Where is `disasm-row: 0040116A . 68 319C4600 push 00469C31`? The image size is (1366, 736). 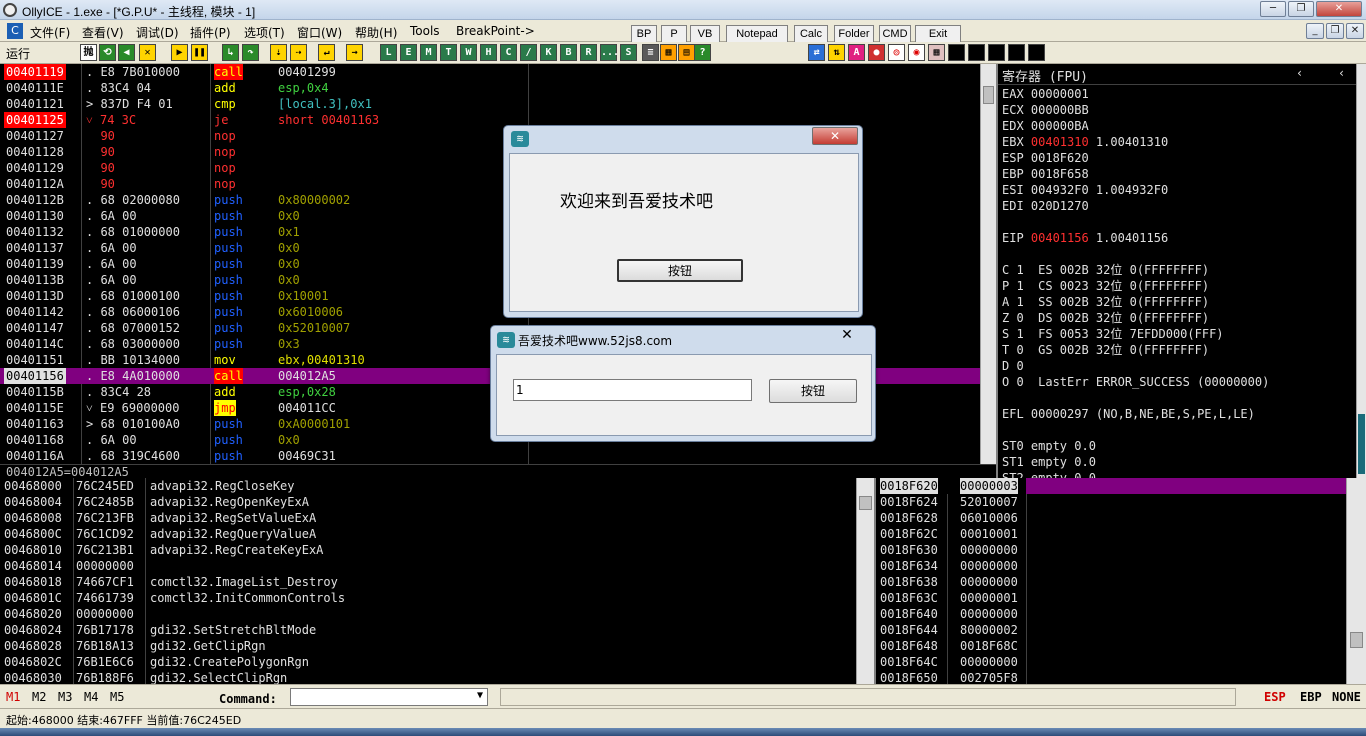 disasm-row: 0040116A . 68 319C4600 push 00469C31 is located at coordinates (490, 456).